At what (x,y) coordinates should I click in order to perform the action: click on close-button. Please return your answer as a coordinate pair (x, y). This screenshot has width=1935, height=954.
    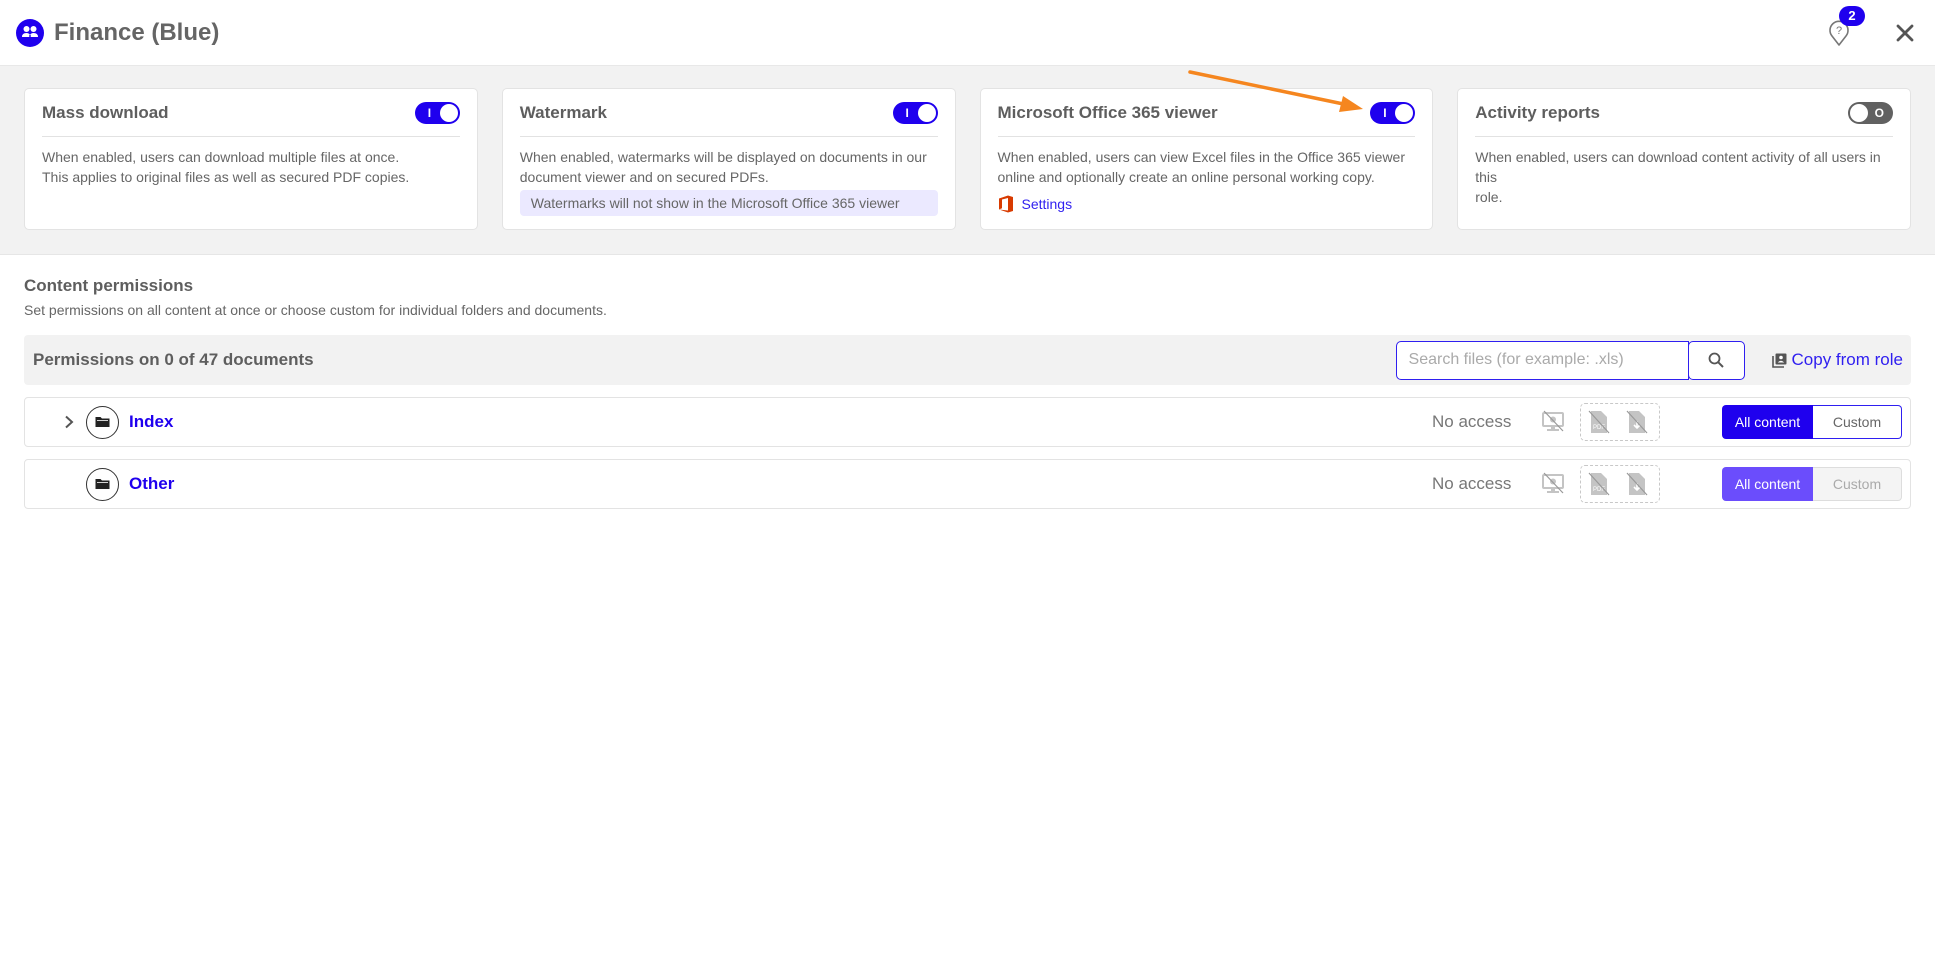
    Looking at the image, I should click on (1905, 33).